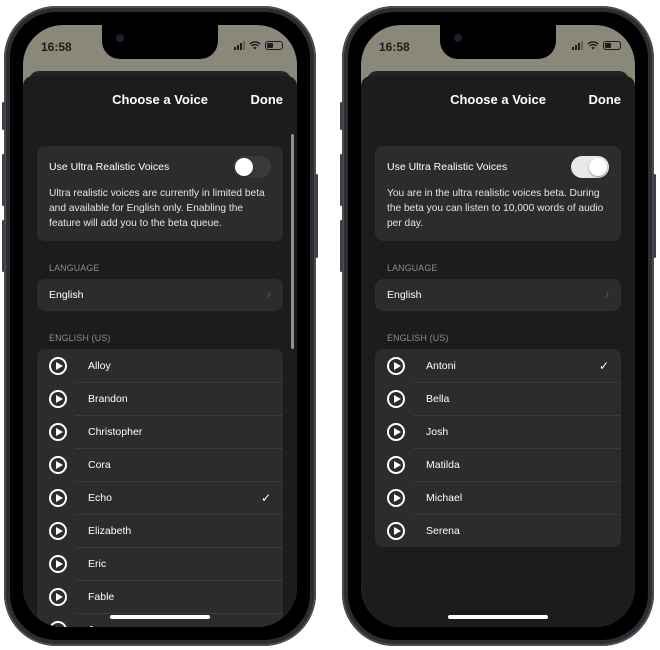 The height and width of the screenshot is (650, 660). I want to click on voice-row: Eric, so click(160, 563).